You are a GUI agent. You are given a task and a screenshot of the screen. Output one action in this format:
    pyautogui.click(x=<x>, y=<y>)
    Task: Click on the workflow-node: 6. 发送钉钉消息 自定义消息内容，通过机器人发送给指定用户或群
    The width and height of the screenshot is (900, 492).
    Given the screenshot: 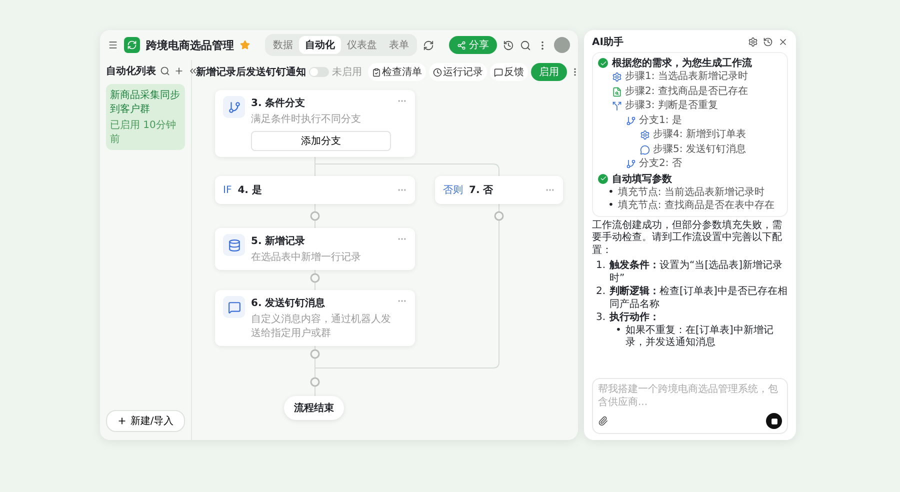 What is the action you would take?
    pyautogui.click(x=315, y=318)
    